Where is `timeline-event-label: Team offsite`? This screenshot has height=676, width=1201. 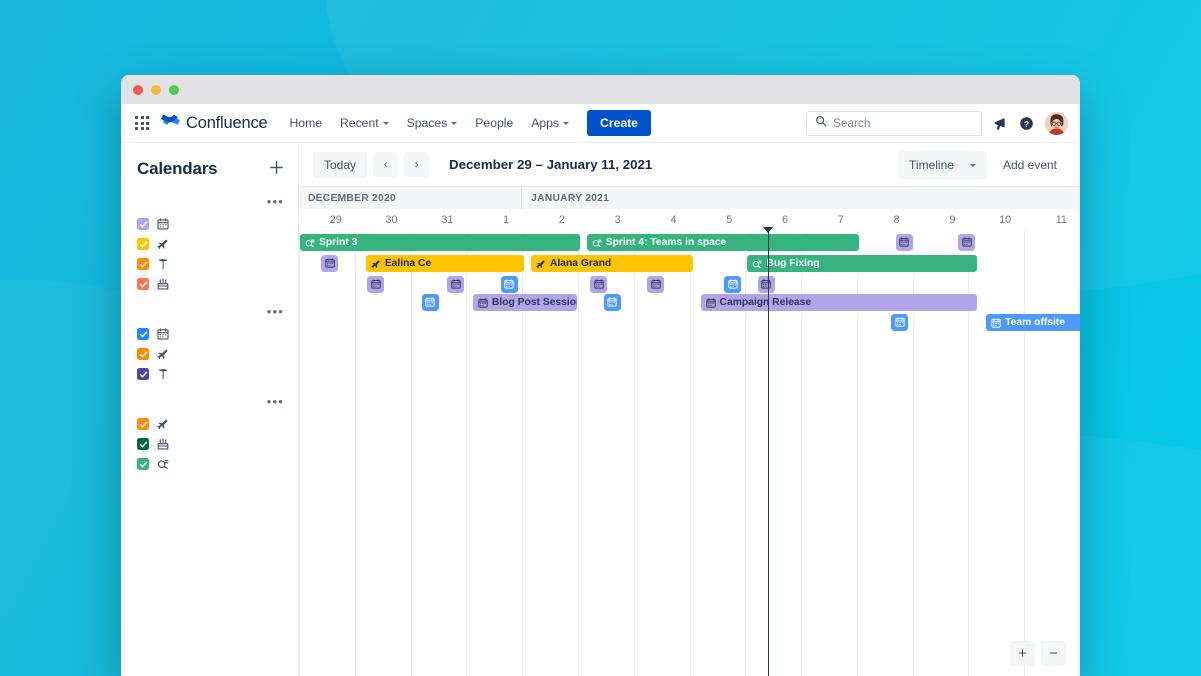
timeline-event-label: Team offsite is located at coordinates (1035, 322).